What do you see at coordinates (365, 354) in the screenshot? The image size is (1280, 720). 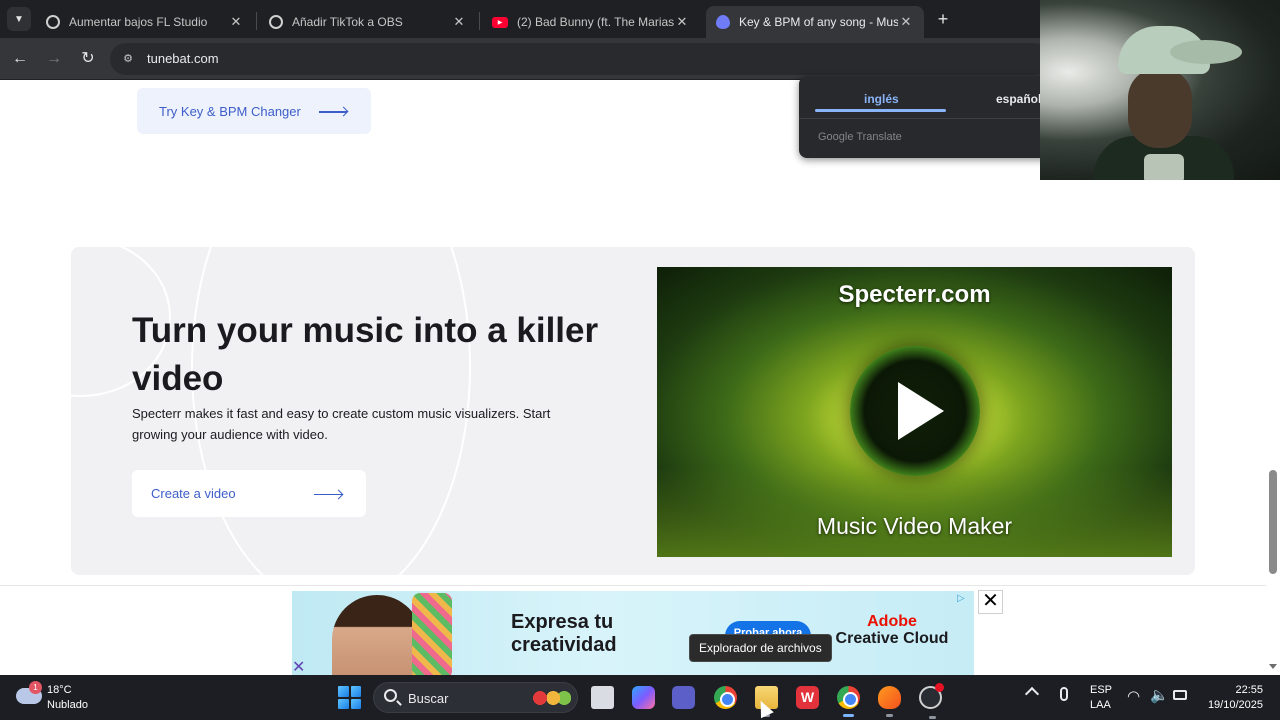 I see `promo-title: Turn your music into a killer video` at bounding box center [365, 354].